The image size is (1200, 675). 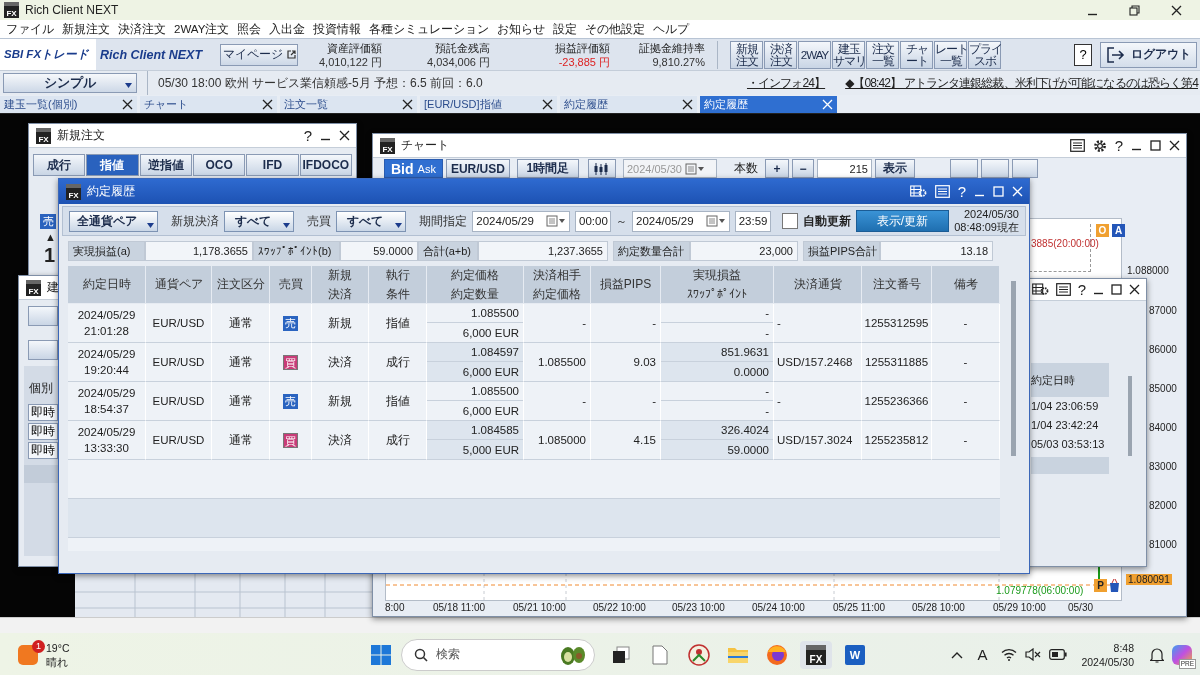 What do you see at coordinates (615, 29) in the screenshot?
I see `menu-item: その他設定` at bounding box center [615, 29].